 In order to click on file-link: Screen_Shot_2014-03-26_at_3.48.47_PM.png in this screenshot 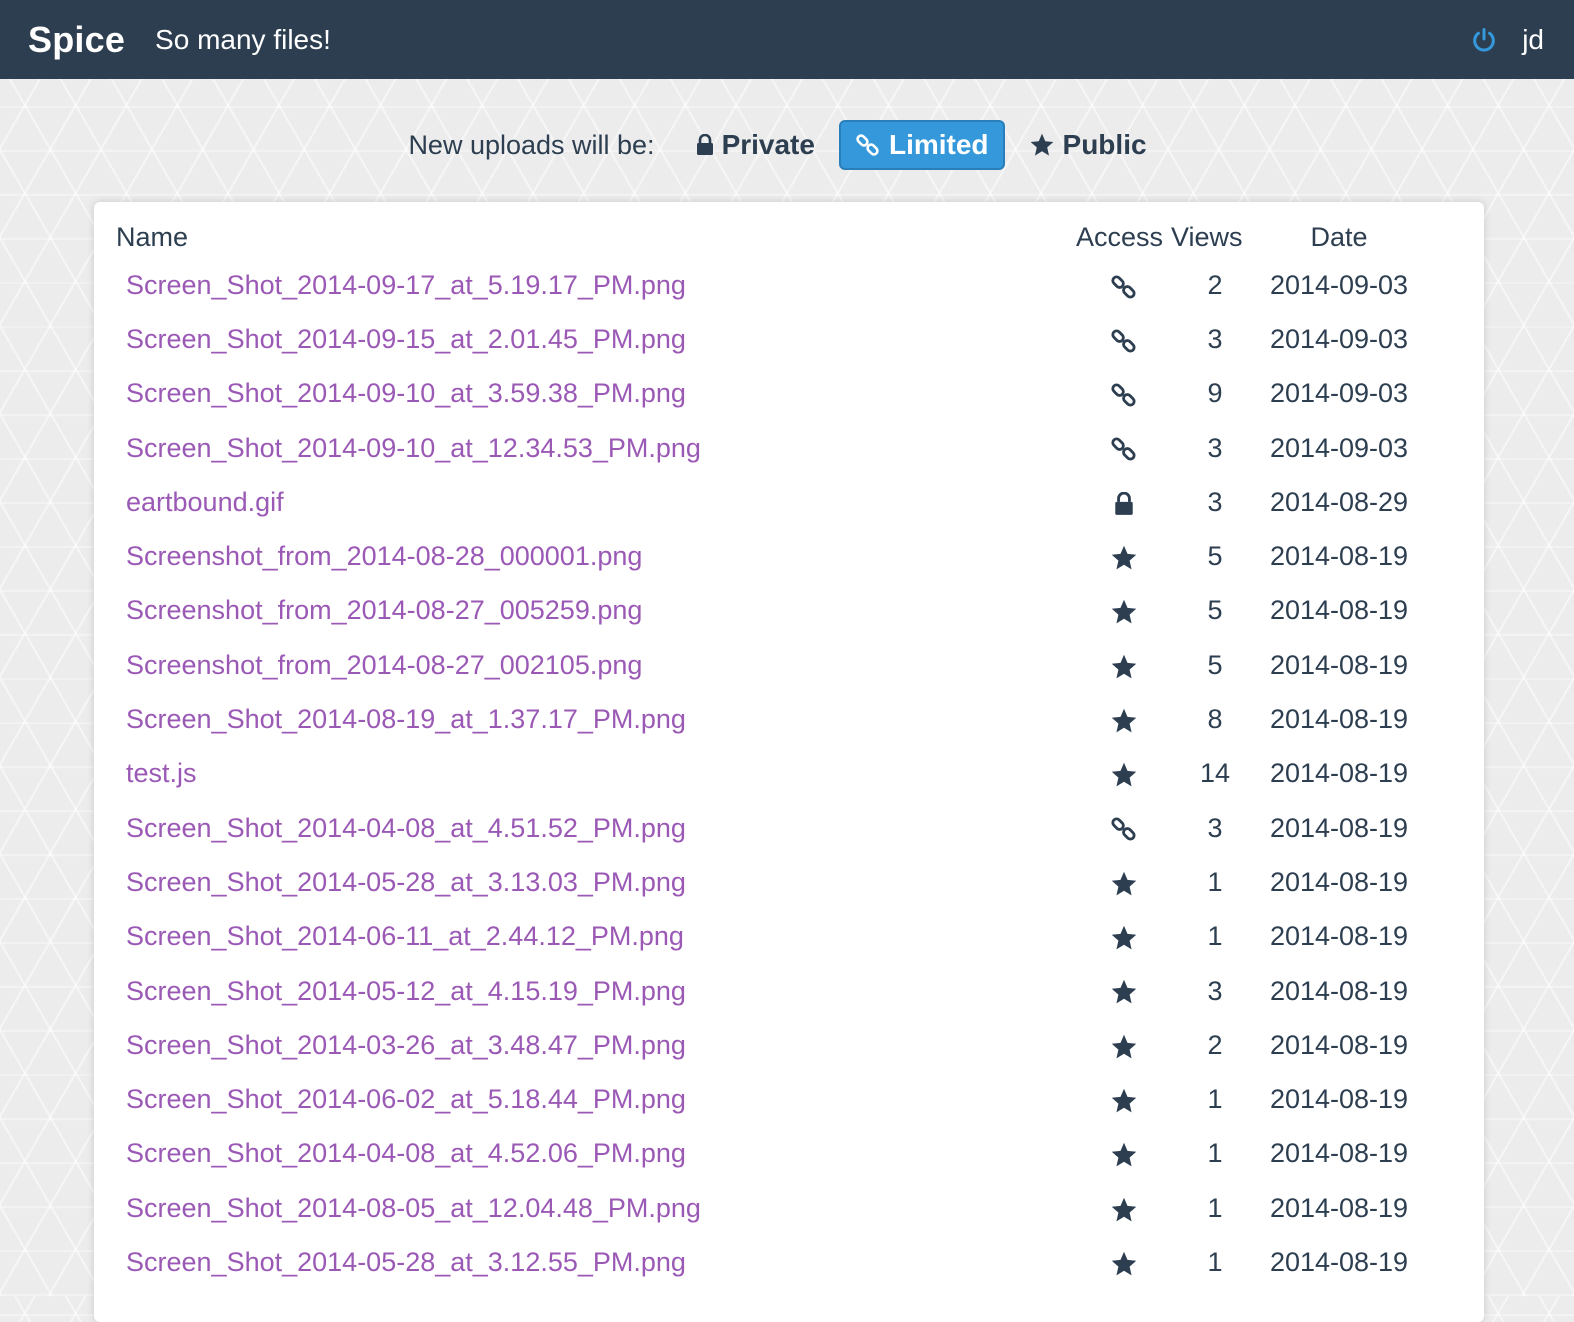, I will do `click(406, 1045)`.